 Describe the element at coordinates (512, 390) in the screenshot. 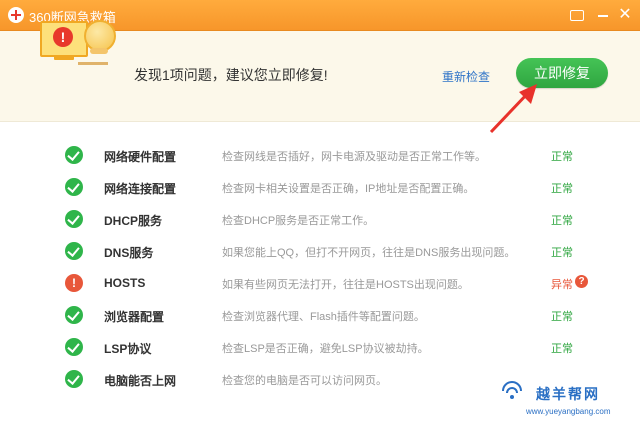

I see `watermark-logo-icon` at that location.